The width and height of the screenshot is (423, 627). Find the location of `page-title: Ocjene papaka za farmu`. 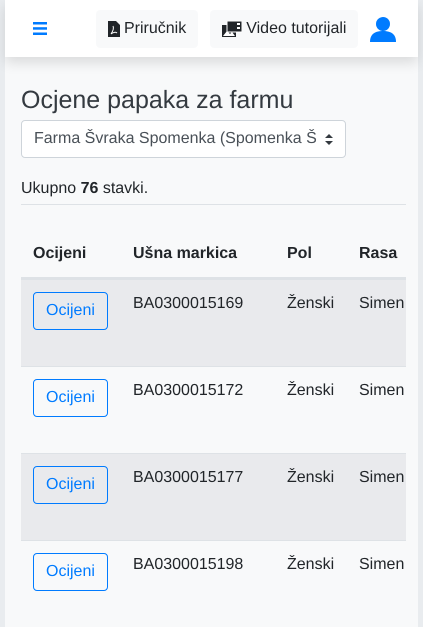

page-title: Ocjene papaka za farmu is located at coordinates (157, 100).